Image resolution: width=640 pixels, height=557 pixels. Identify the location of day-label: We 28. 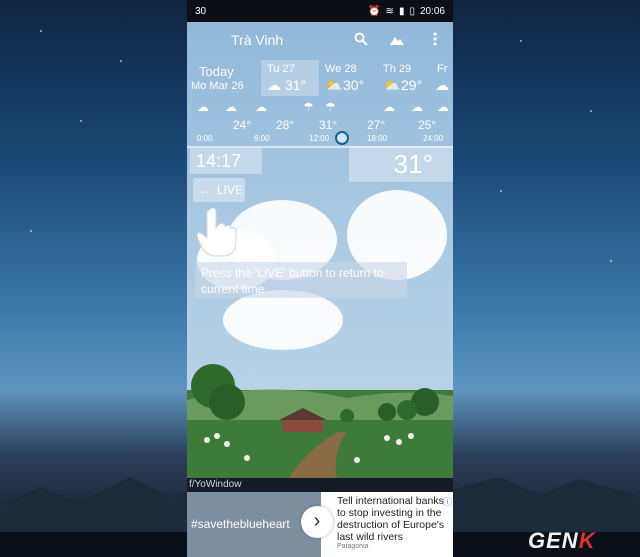
(341, 69).